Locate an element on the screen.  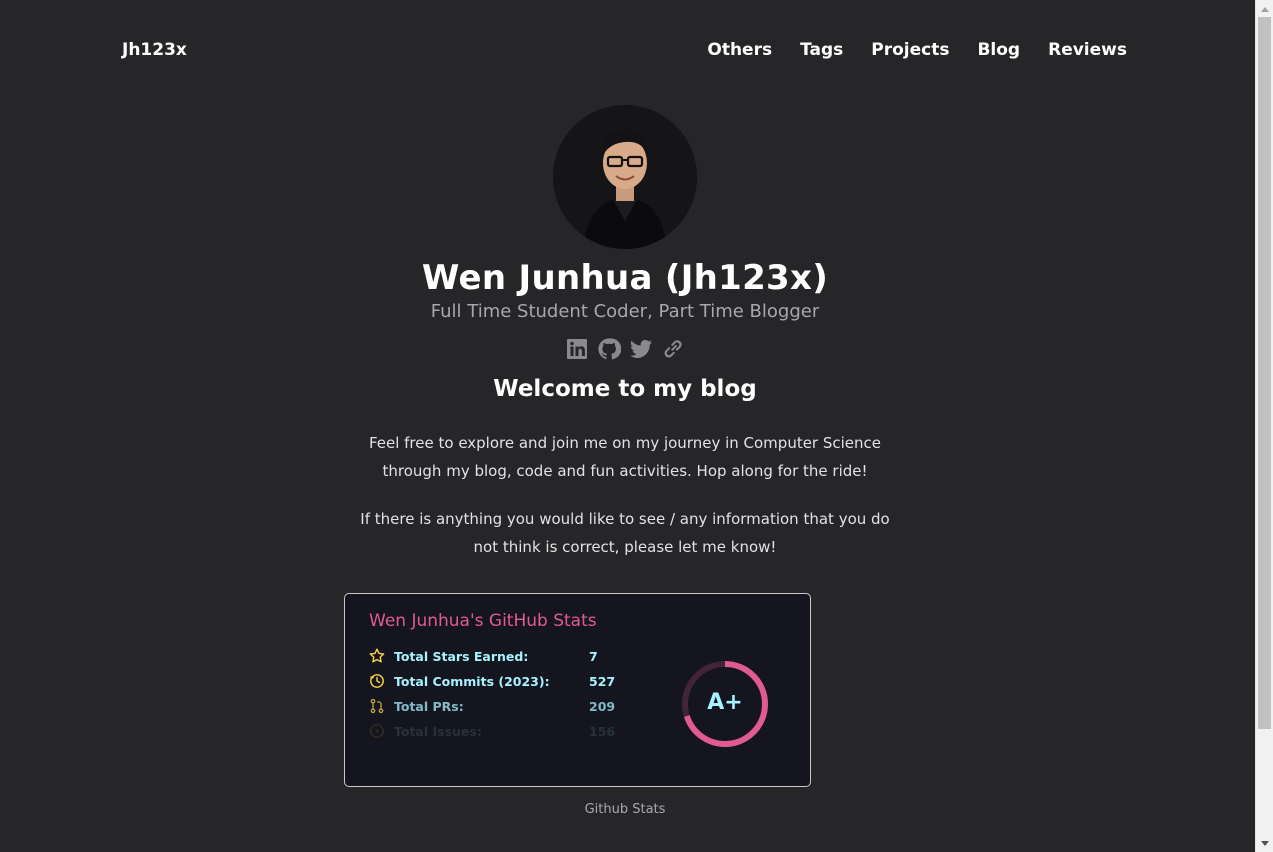
website-link is located at coordinates (673, 349).